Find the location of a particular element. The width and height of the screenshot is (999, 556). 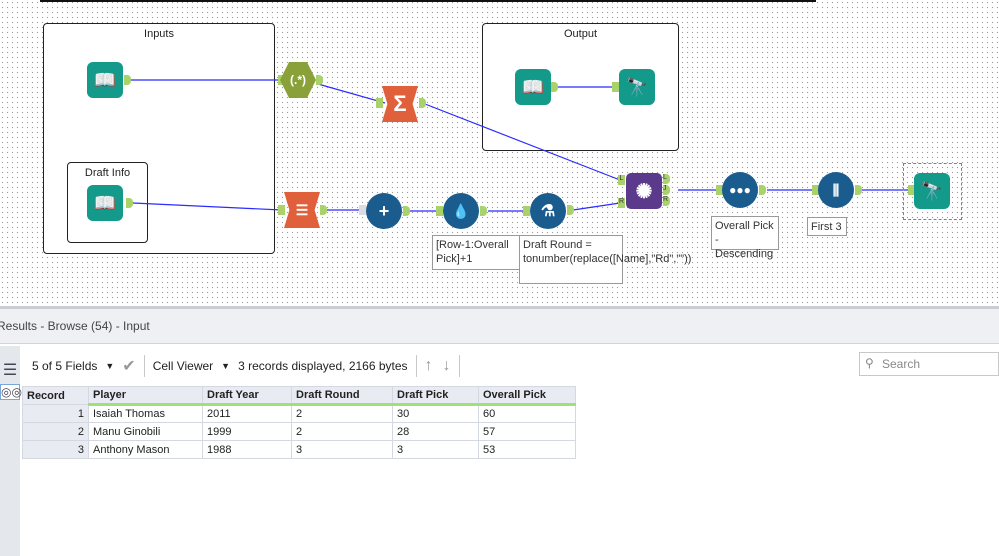

anchor-label: J is located at coordinates (665, 188).